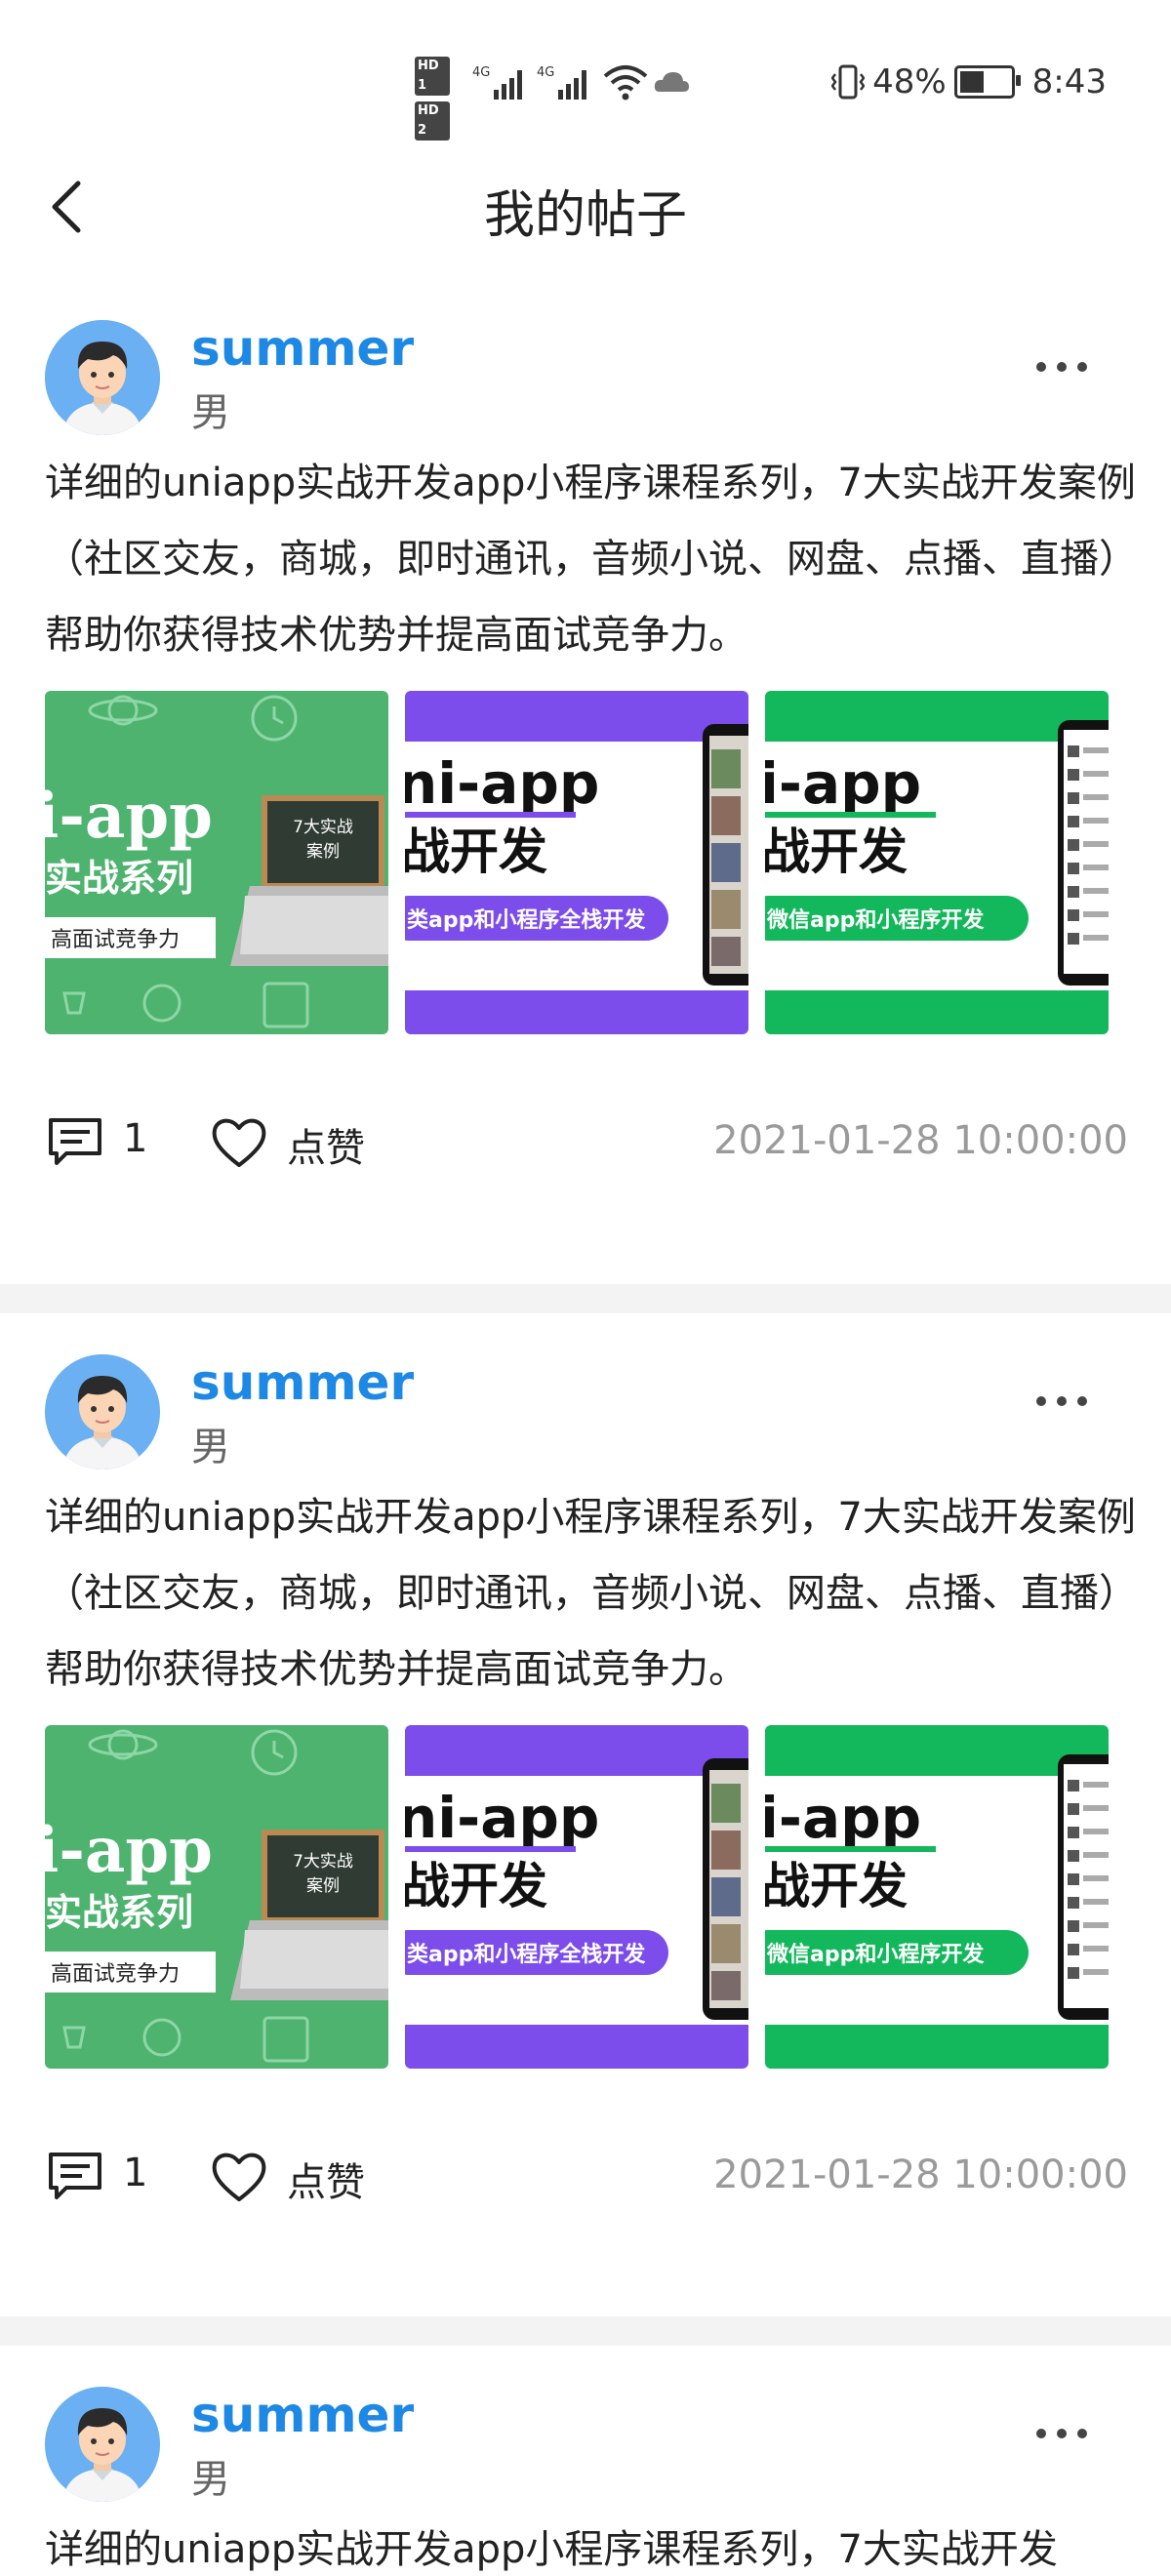 The height and width of the screenshot is (2576, 1171). What do you see at coordinates (909, 81) in the screenshot?
I see `battery-percent: 48%` at bounding box center [909, 81].